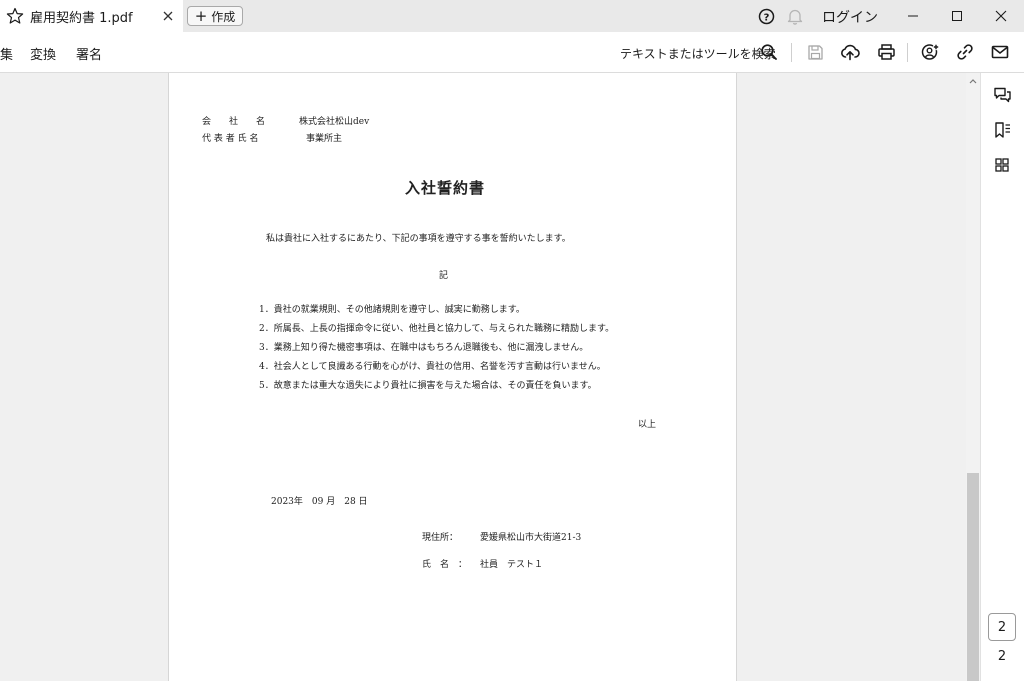 The width and height of the screenshot is (1024, 681). I want to click on help-icon: ?, so click(766, 16).